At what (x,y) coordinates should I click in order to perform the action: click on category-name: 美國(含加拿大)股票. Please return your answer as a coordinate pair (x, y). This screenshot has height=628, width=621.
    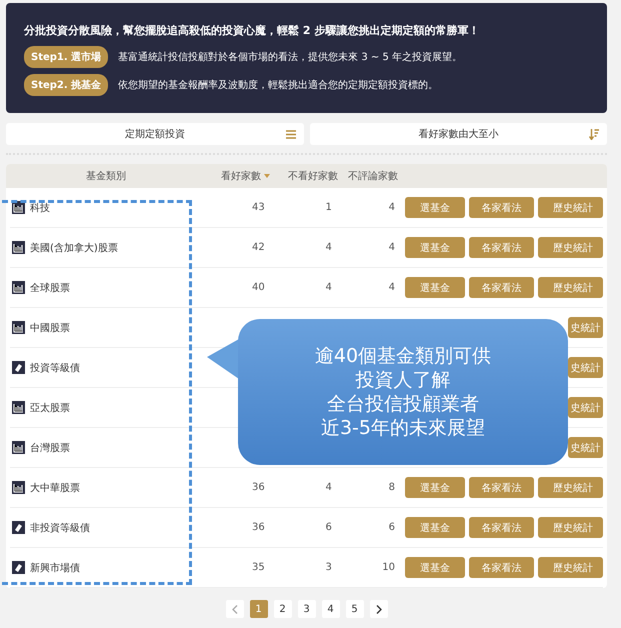
    Looking at the image, I should click on (74, 248).